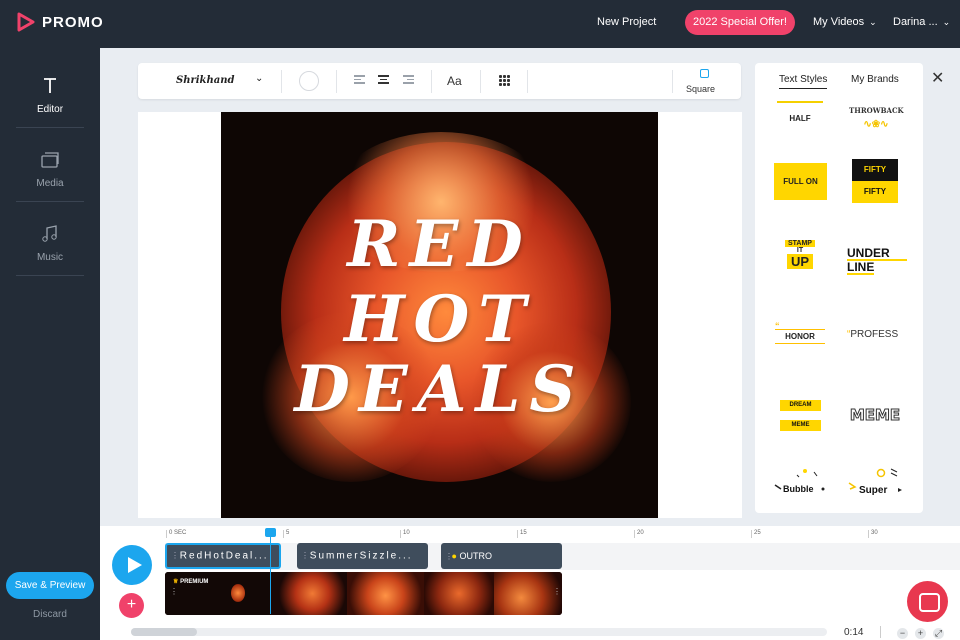 Image resolution: width=960 pixels, height=640 pixels. Describe the element at coordinates (50, 85) in the screenshot. I see `text-tool-icon` at that location.